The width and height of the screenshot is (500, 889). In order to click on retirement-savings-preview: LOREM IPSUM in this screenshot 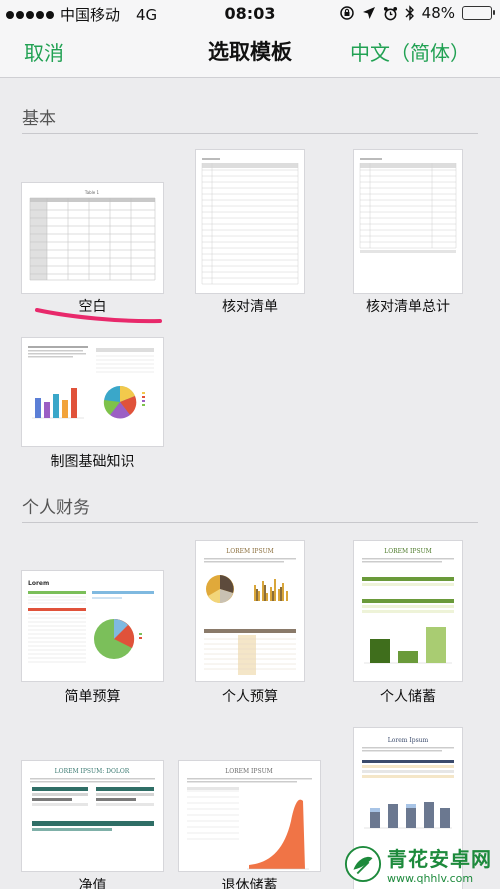, I will do `click(249, 819)`.